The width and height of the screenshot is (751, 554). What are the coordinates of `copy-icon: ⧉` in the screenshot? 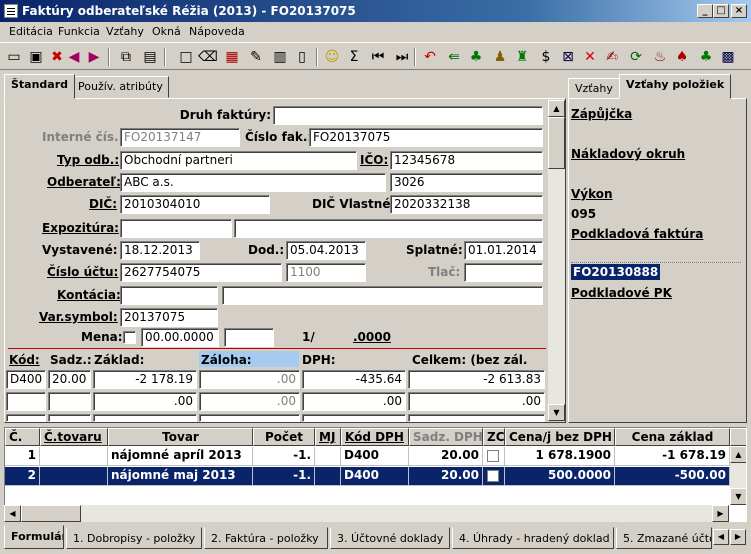 It's located at (126, 57).